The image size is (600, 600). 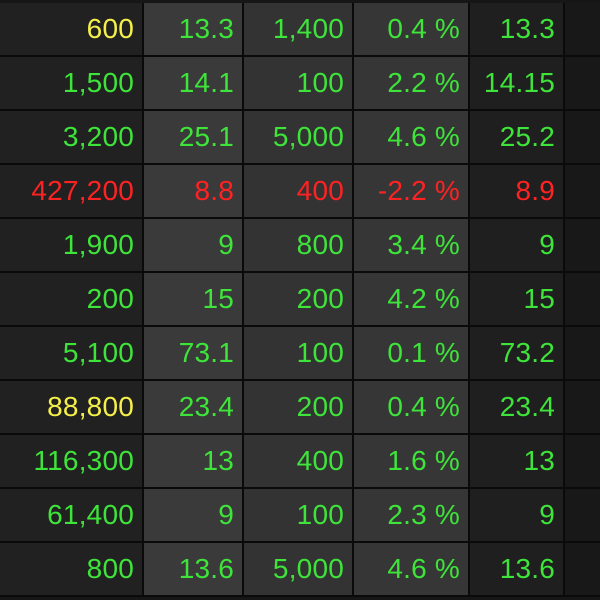 I want to click on table-cell-volume: 600, so click(x=72, y=30).